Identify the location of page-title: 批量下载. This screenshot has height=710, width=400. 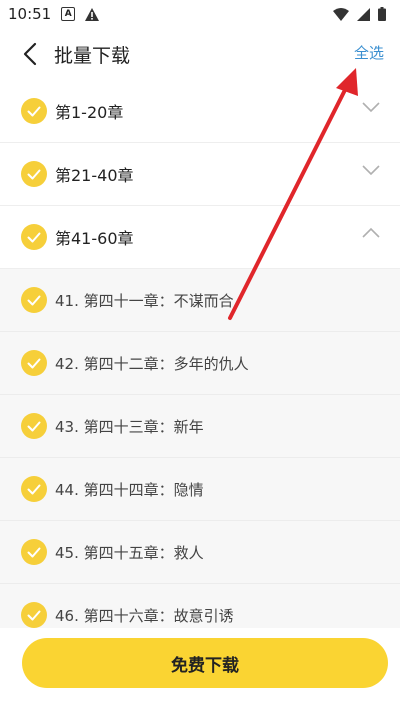
(92, 55).